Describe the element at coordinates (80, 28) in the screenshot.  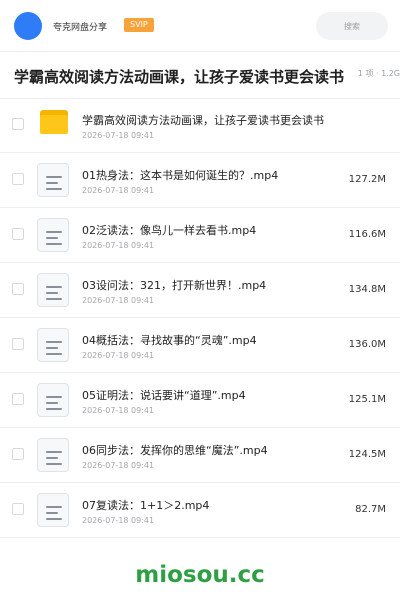
I see `username: 夸克网盘分享` at that location.